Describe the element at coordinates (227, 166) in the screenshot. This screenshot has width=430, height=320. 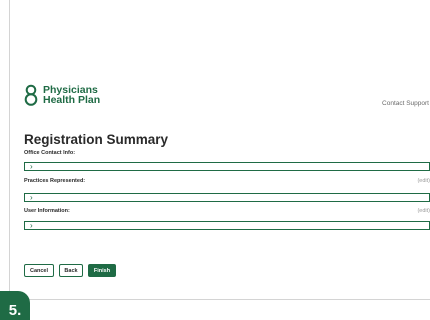
I see `office-contact-expander: ›` at that location.